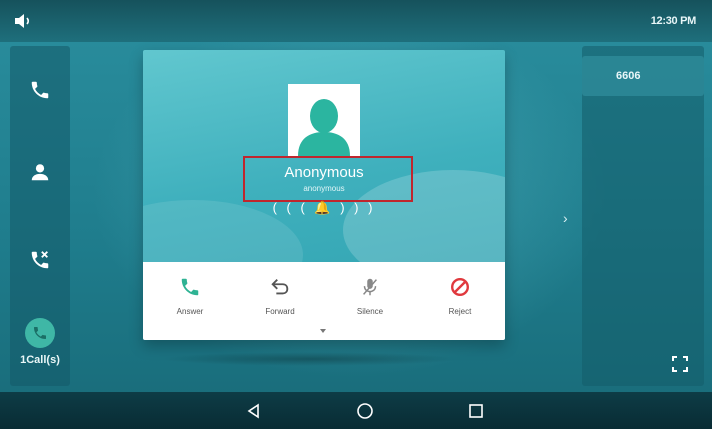 Image resolution: width=712 pixels, height=429 pixels. I want to click on line-key: 6606, so click(643, 76).